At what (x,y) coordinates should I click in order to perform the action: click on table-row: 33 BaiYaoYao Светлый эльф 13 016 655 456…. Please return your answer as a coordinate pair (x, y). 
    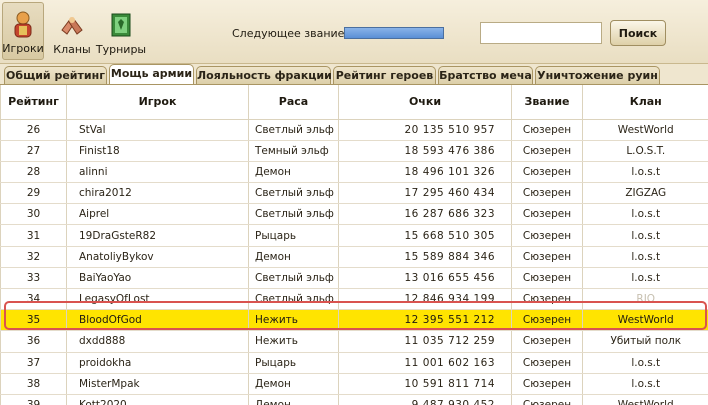
    Looking at the image, I should click on (354, 278).